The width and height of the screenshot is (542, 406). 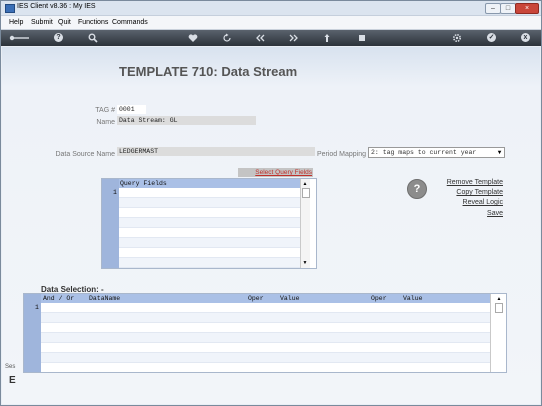 I want to click on reveal-logic-link: Reveal Logic, so click(x=467, y=202).